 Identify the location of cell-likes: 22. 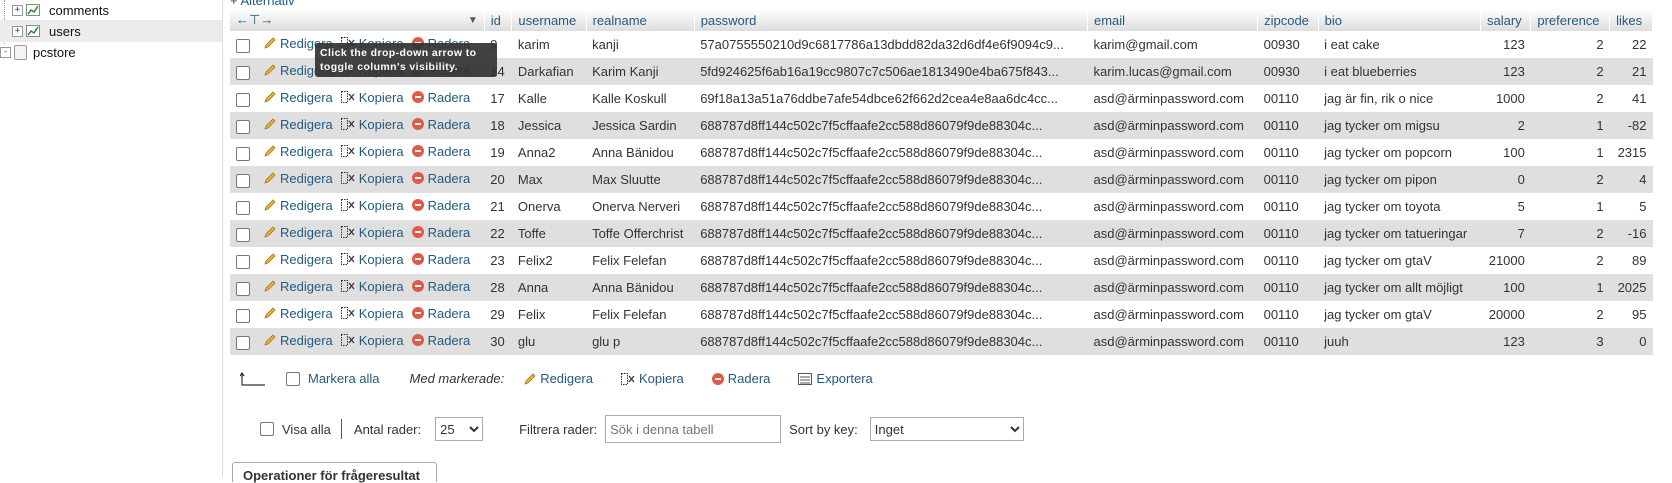
(1631, 44).